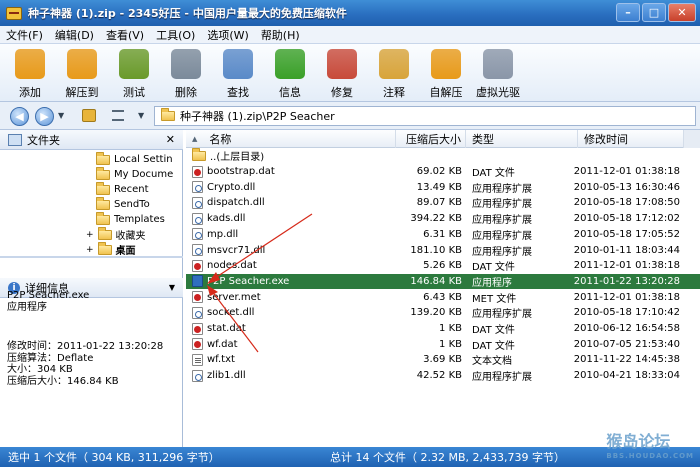 This screenshot has width=700, height=467. What do you see at coordinates (125, 35) in the screenshot?
I see `menu-view: 查看(V)` at bounding box center [125, 35].